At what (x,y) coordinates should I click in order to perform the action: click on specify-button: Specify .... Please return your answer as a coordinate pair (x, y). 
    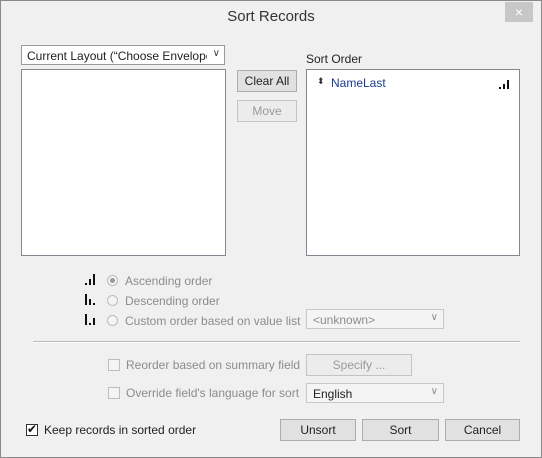
    Looking at the image, I should click on (359, 365).